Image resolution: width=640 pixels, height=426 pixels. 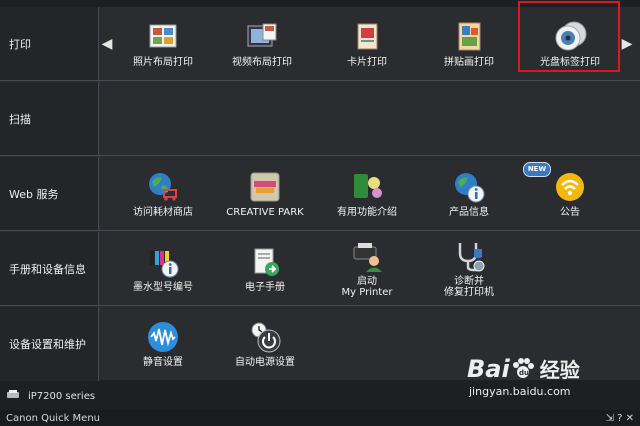 I want to click on item-creative-park: CREATIVE PARK, so click(x=265, y=193).